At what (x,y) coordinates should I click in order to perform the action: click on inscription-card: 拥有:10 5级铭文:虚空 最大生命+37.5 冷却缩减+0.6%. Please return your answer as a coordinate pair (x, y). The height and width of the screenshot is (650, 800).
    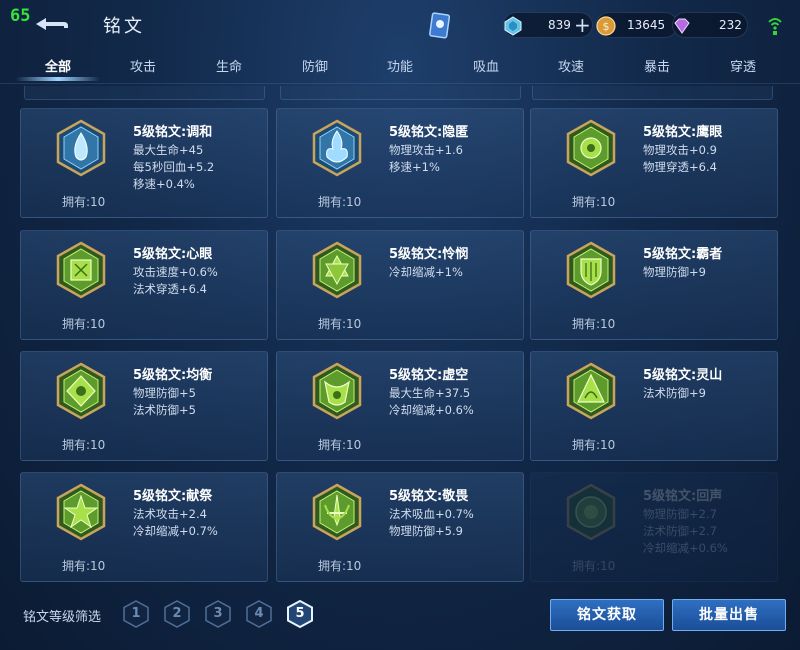
    Looking at the image, I should click on (400, 406).